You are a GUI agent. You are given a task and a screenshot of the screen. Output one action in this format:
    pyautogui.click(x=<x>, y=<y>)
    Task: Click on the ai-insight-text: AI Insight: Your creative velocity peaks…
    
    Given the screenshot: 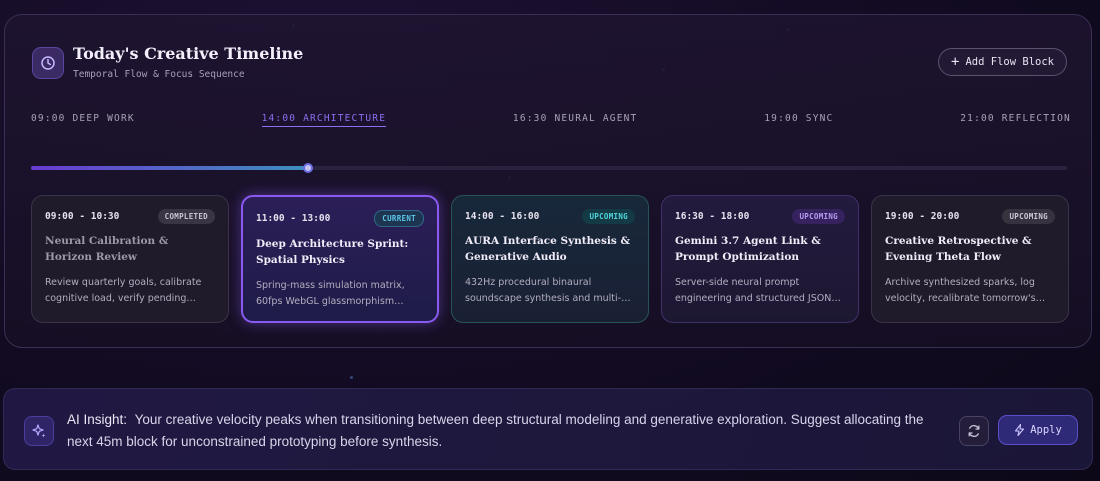 What is the action you would take?
    pyautogui.click(x=507, y=431)
    